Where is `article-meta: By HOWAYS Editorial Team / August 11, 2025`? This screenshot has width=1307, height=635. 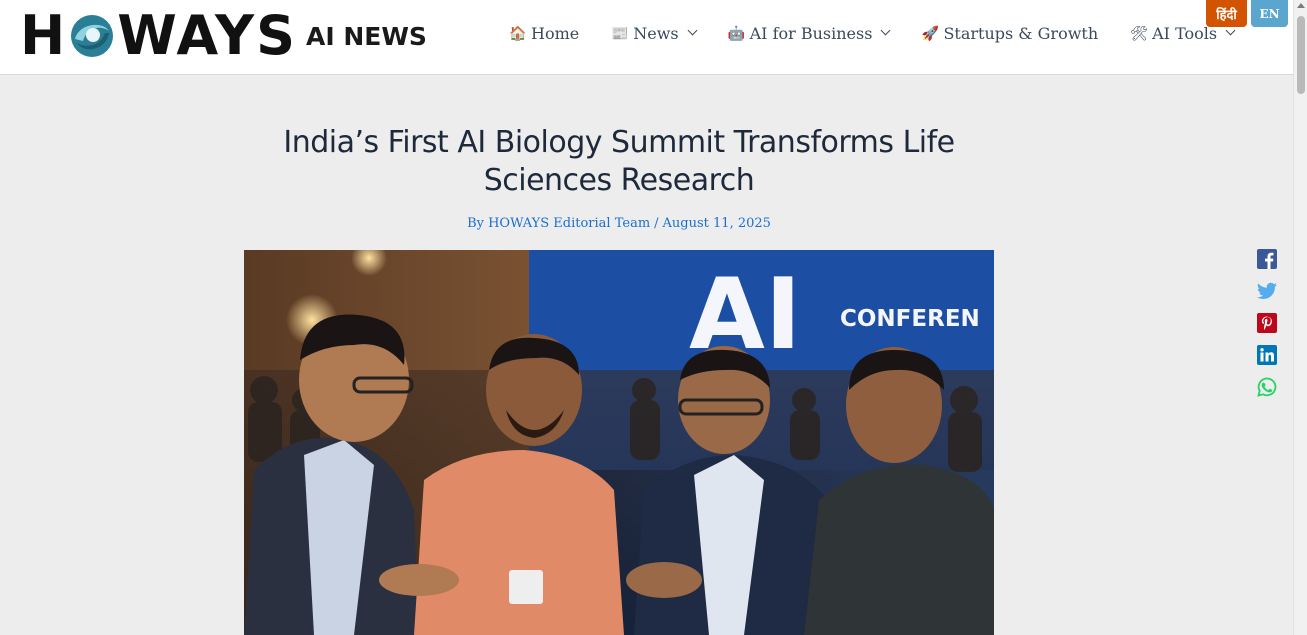
article-meta: By HOWAYS Editorial Team / August 11, 2025 is located at coordinates (619, 223).